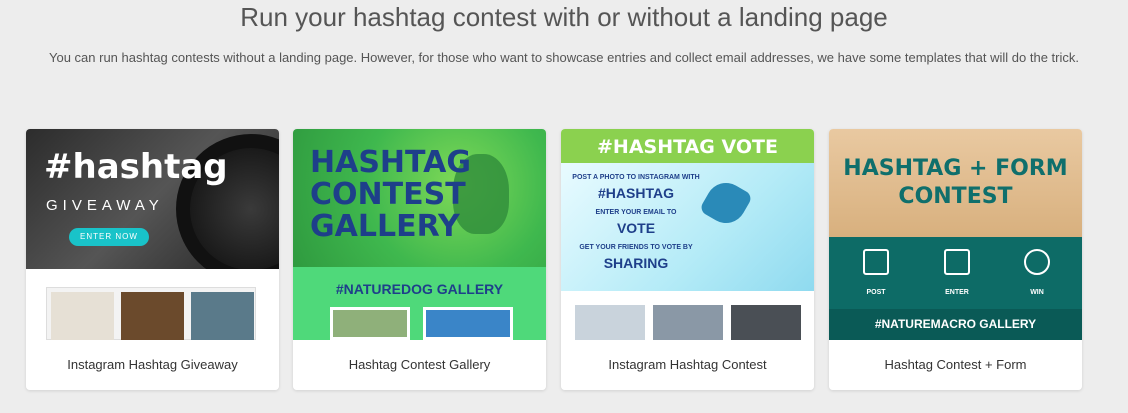 The height and width of the screenshot is (413, 1128). I want to click on photo-strip, so click(151, 313).